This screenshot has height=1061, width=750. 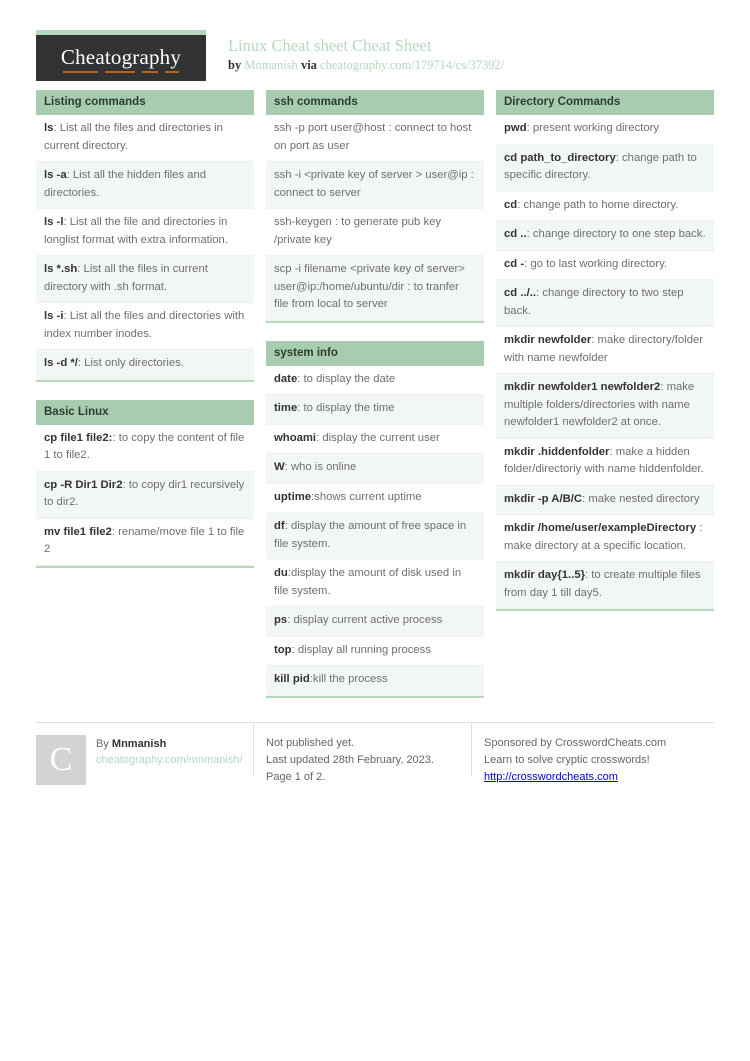 What do you see at coordinates (281, 573) in the screenshot?
I see `row-command: du` at bounding box center [281, 573].